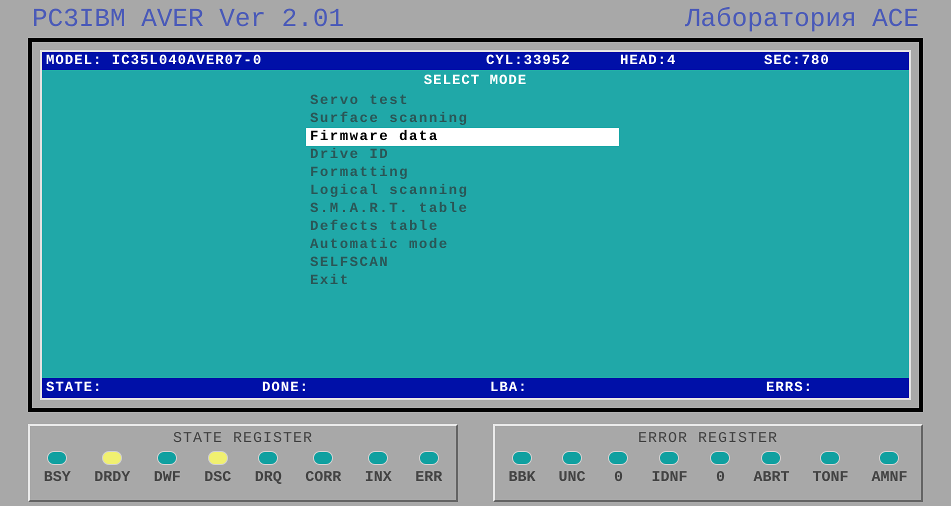 The width and height of the screenshot is (951, 506). Describe the element at coordinates (167, 478) in the screenshot. I see `bit-label: DWF` at that location.